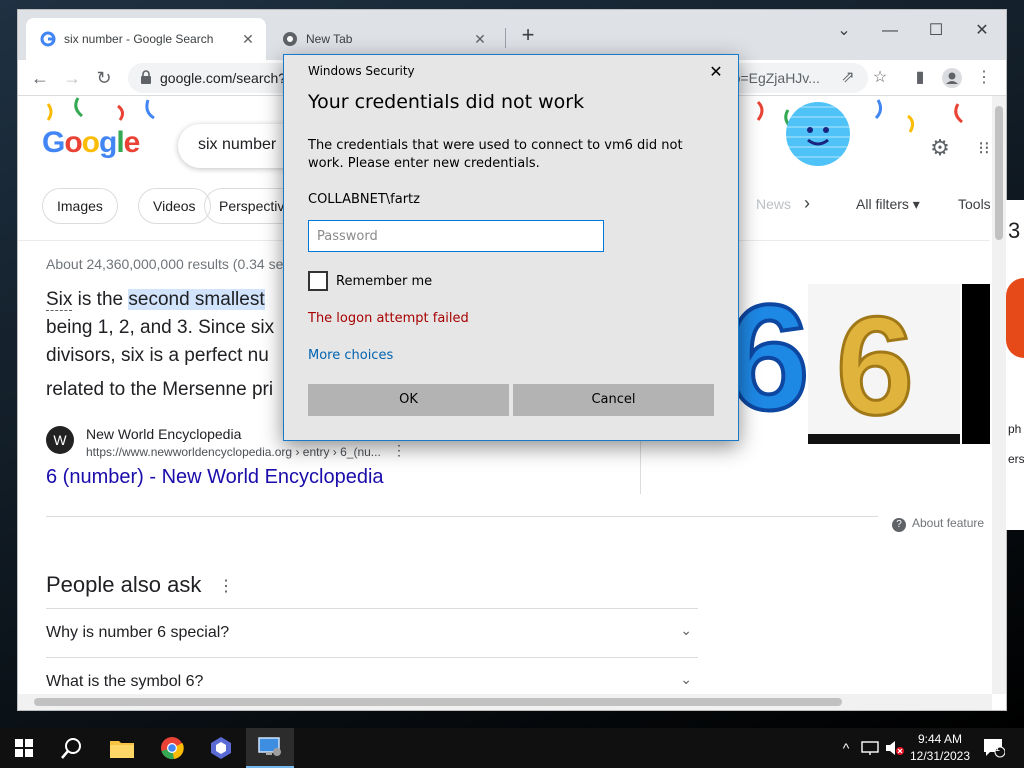  What do you see at coordinates (132, 142) in the screenshot?
I see `logo-letter: e` at bounding box center [132, 142].